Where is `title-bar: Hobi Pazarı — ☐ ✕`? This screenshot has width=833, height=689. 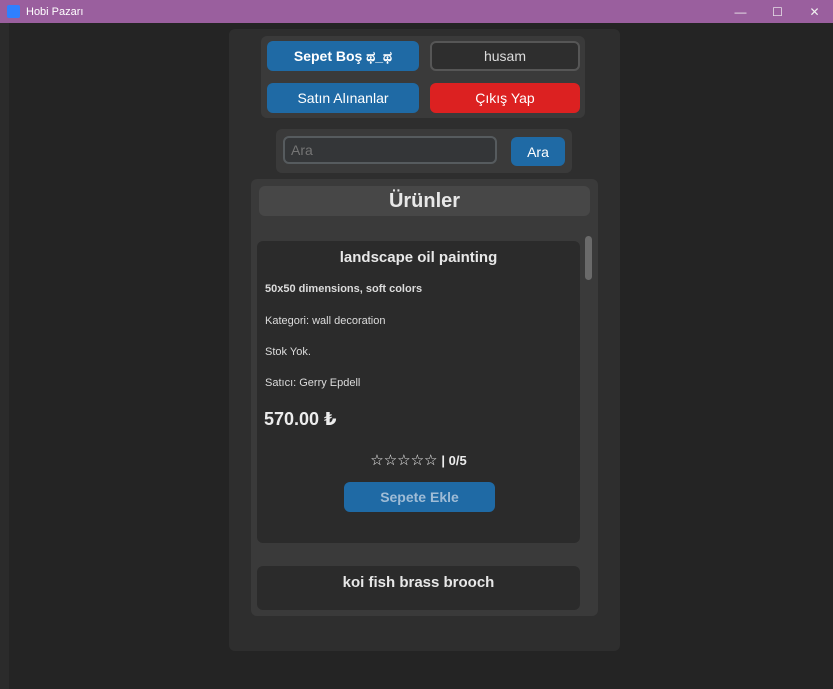
title-bar: Hobi Pazarı — ☐ ✕ is located at coordinates (416, 11).